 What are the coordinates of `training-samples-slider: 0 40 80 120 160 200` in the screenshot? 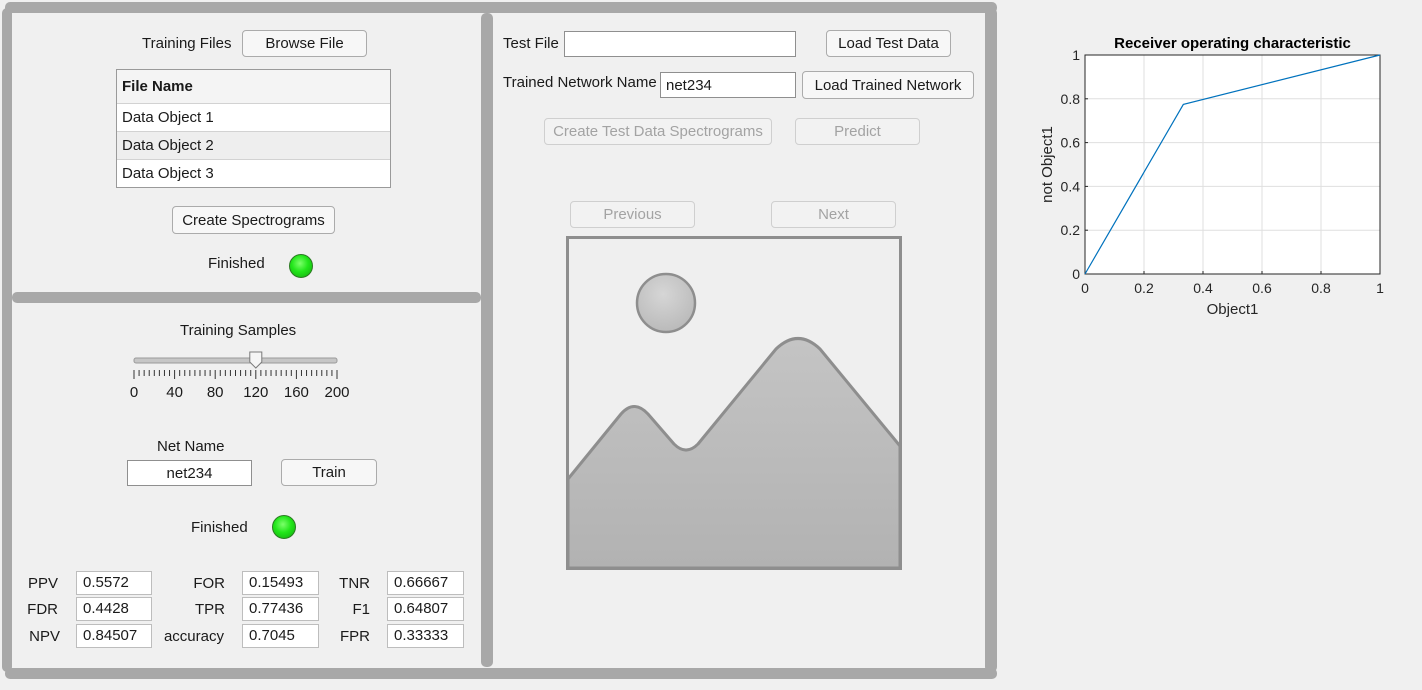 It's located at (239, 376).